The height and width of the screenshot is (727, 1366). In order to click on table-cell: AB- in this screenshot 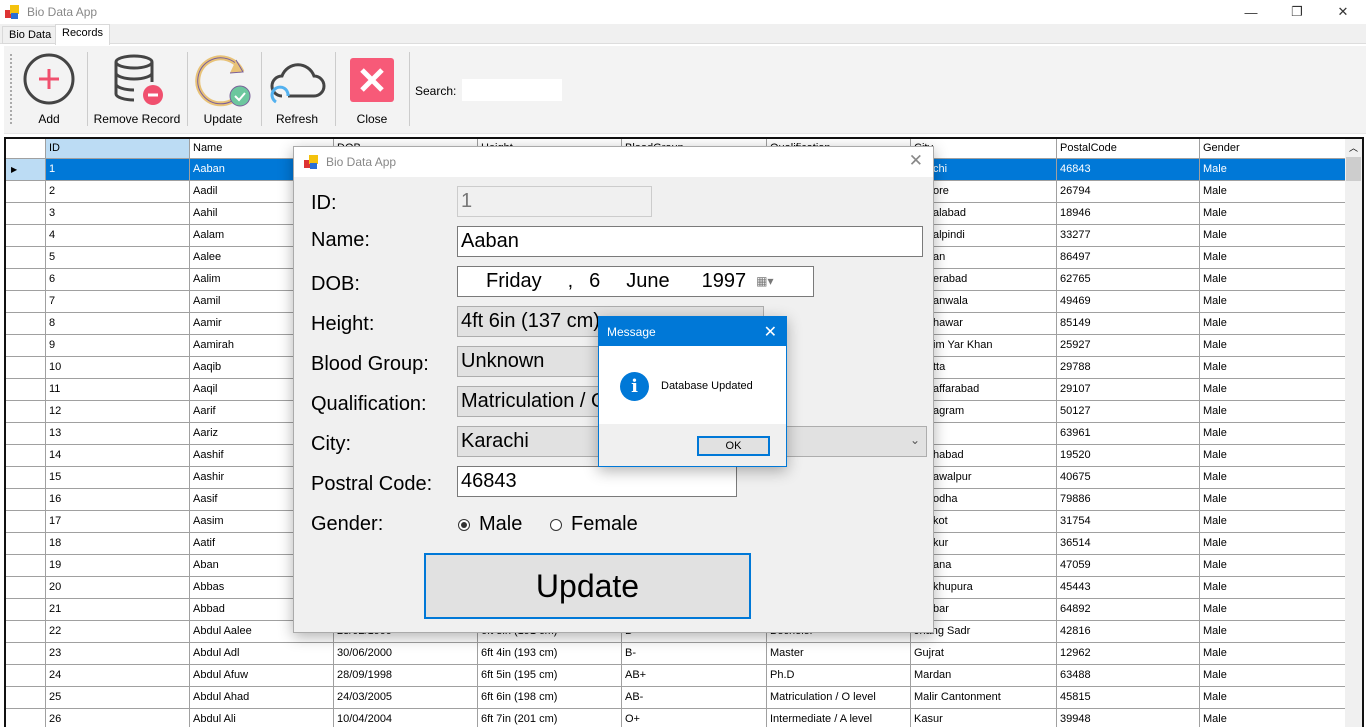, I will do `click(694, 698)`.